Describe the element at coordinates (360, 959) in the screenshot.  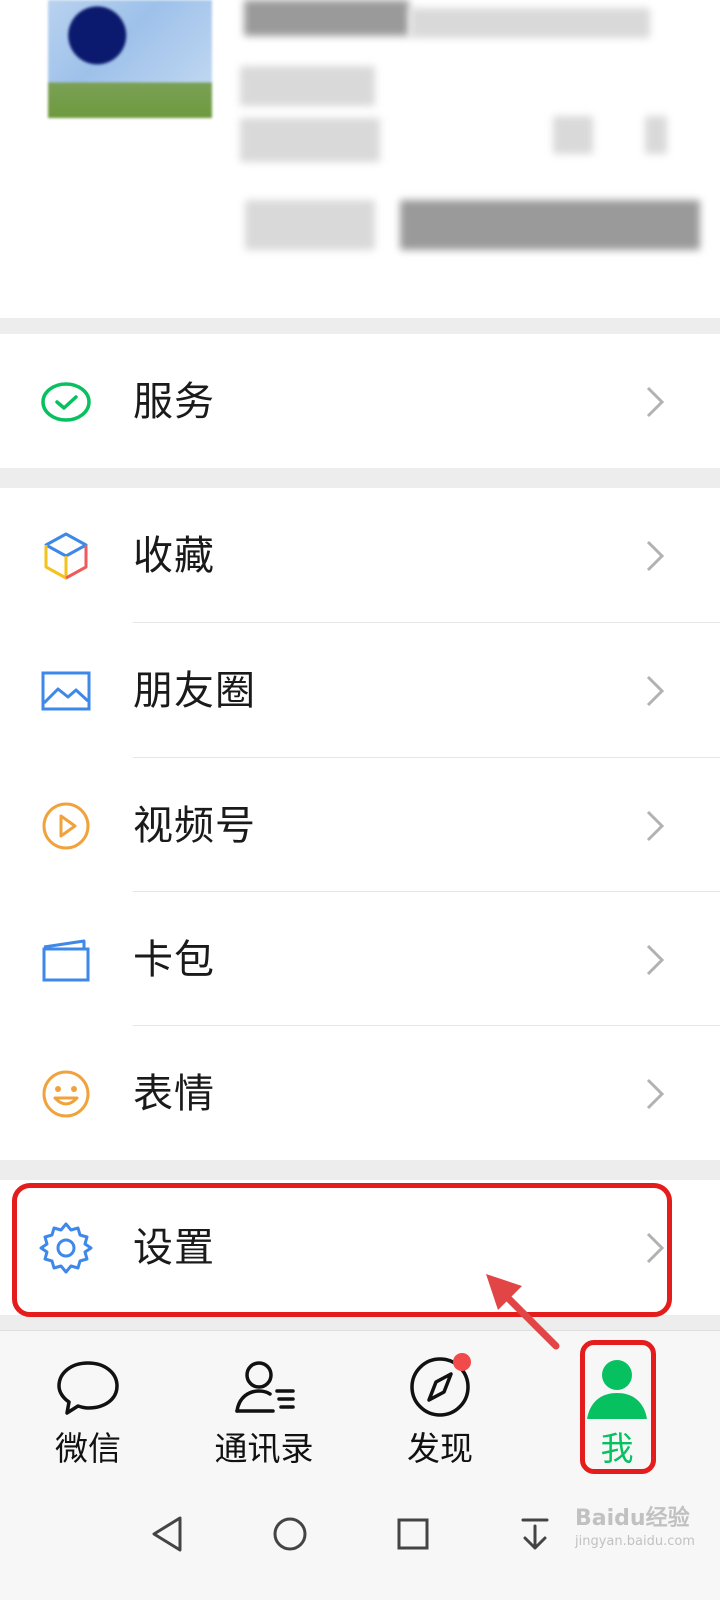
I see `menu-row-card-package: 卡包` at that location.